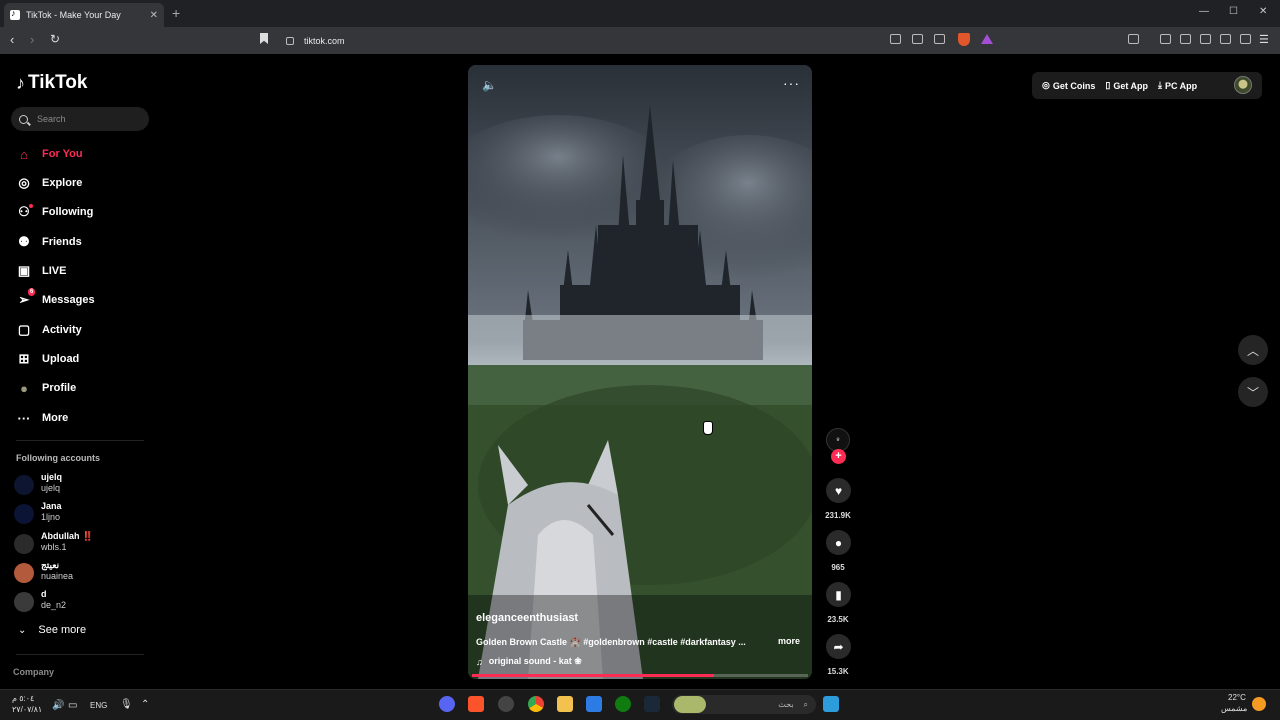 The height and width of the screenshot is (720, 1280). I want to click on follow-button: +, so click(838, 456).